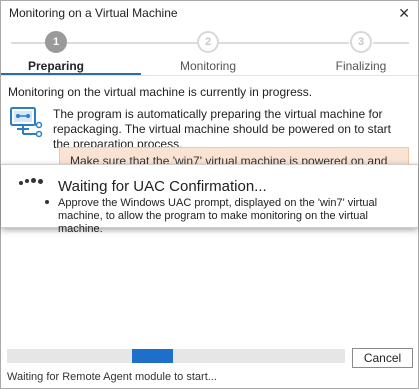 The width and height of the screenshot is (419, 389). I want to click on title-bar: Monitoring on a Virtual Machine ✕, so click(209, 13).